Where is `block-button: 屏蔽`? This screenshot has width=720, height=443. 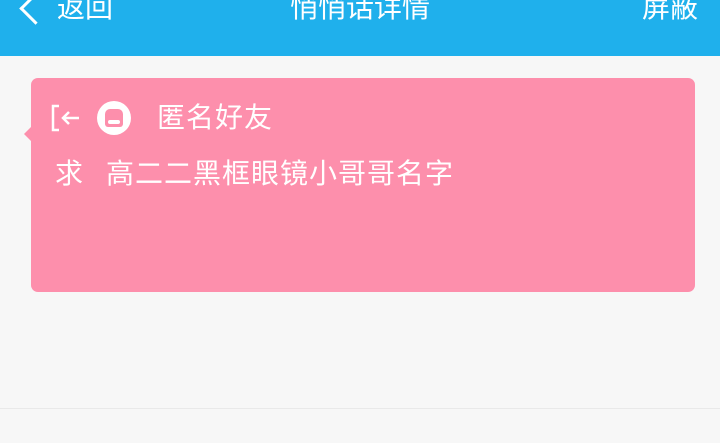 block-button: 屏蔽 is located at coordinates (670, 14).